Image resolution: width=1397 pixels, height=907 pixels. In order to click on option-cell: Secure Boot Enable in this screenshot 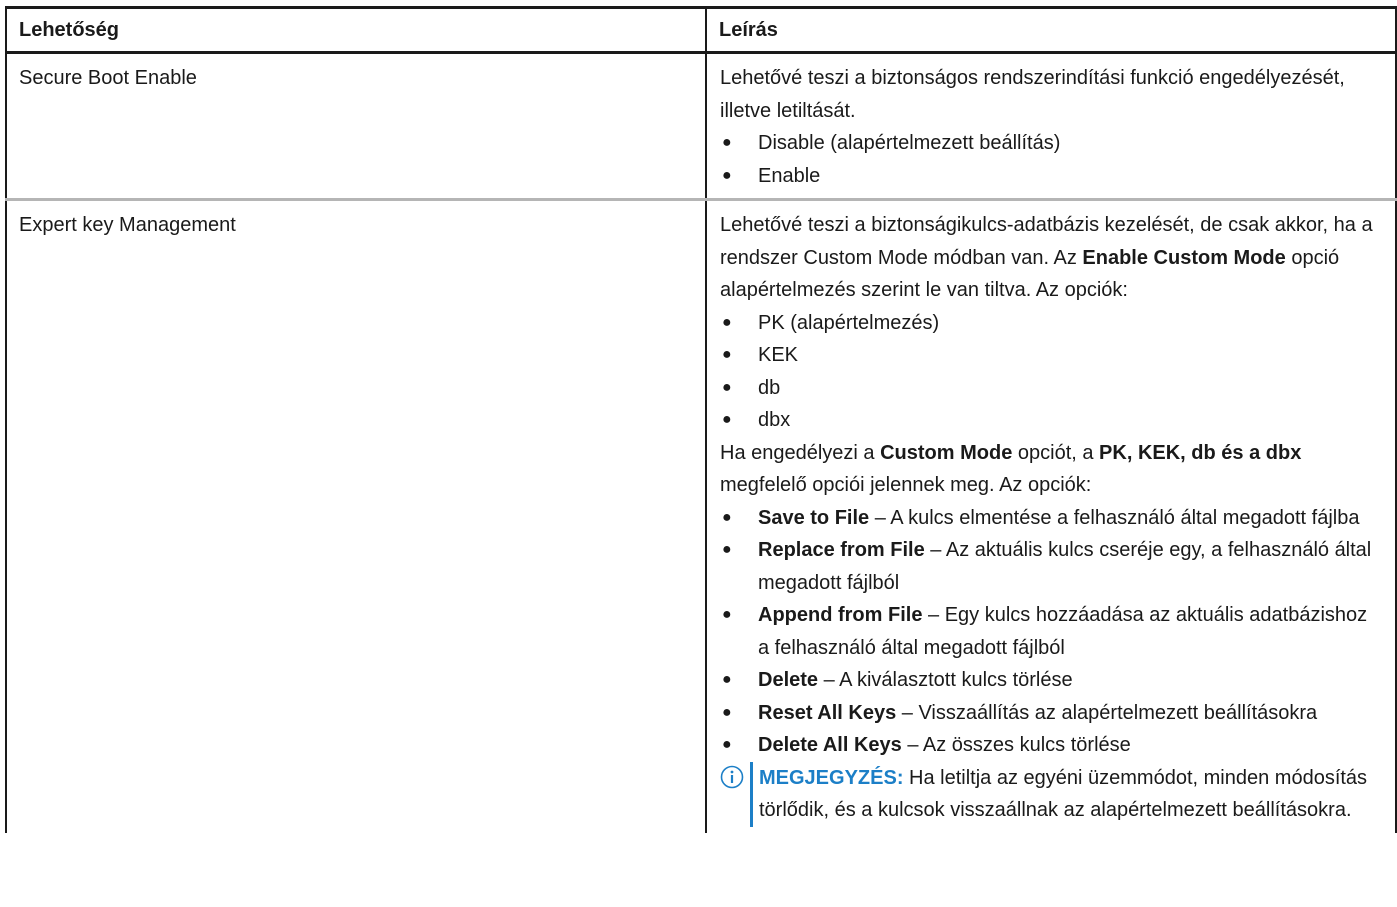, I will do `click(356, 126)`.